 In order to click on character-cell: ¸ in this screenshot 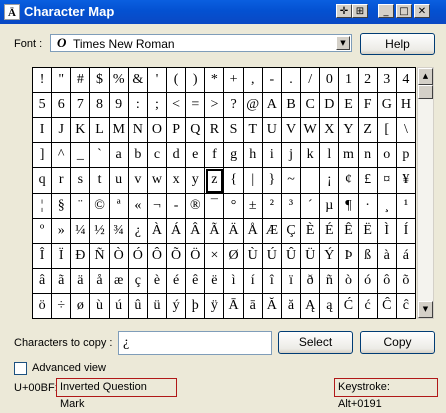, I will do `click(387, 206)`.